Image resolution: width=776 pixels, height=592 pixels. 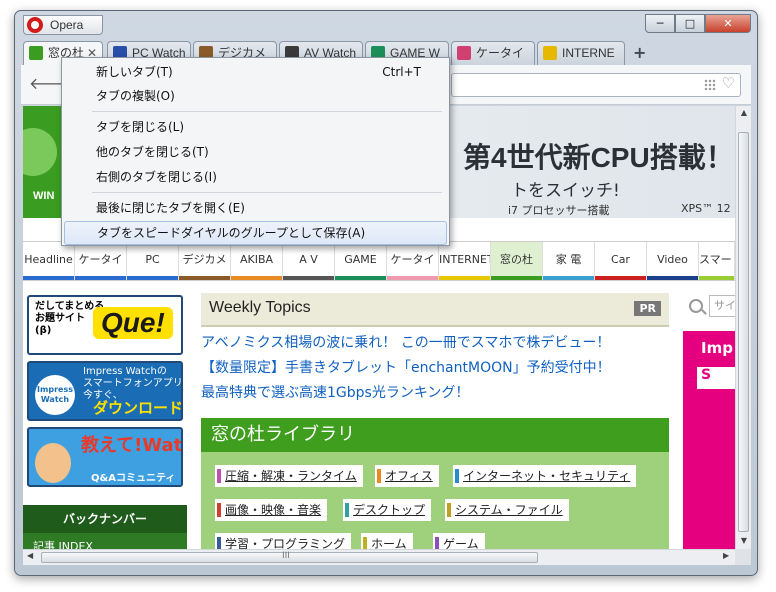 I want to click on category-chip: インターネット・セキュリティ, so click(x=545, y=476).